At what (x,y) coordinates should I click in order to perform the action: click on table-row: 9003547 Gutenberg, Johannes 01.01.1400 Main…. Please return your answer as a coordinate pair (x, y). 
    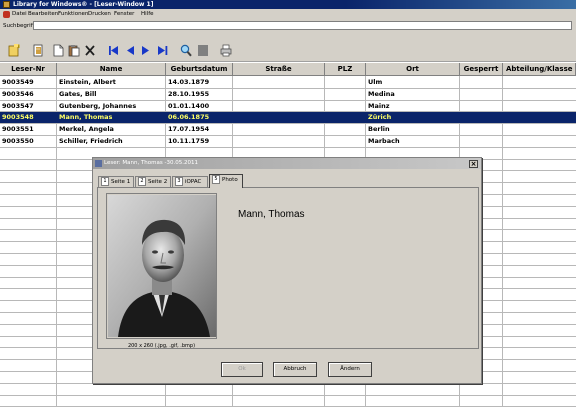
    Looking at the image, I should click on (288, 106).